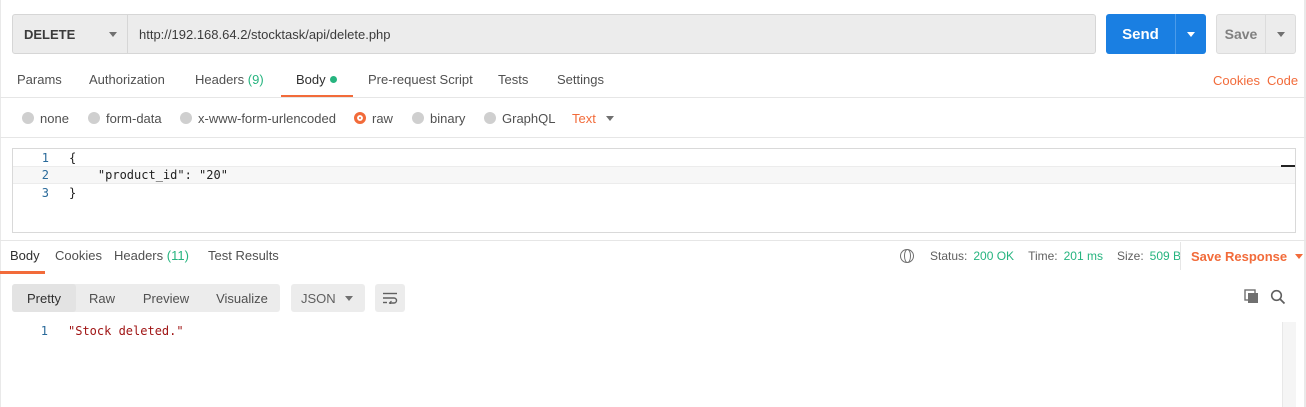  Describe the element at coordinates (242, 298) in the screenshot. I see `view-visualize-button: Visualize` at that location.